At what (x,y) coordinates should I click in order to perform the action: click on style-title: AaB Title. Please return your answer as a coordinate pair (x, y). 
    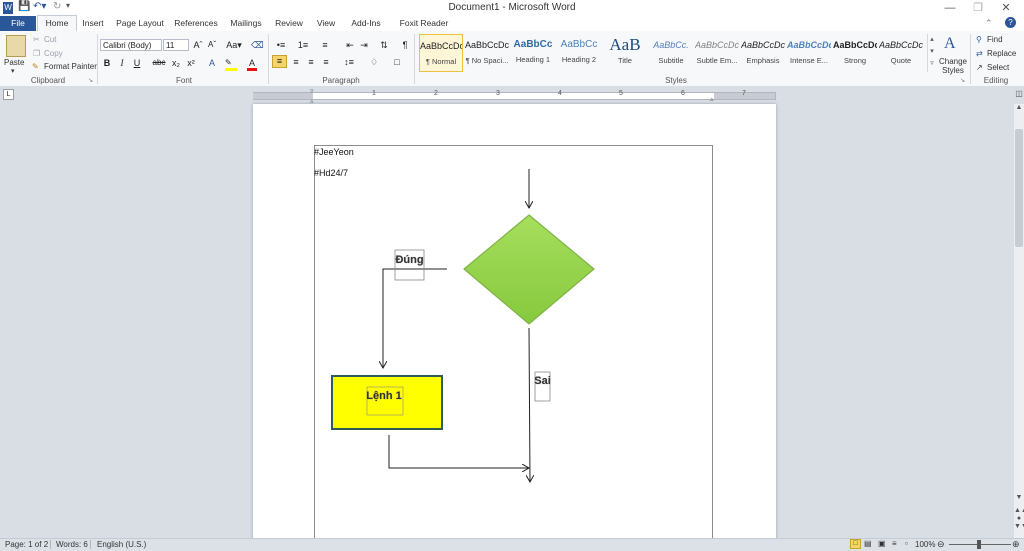
    Looking at the image, I should click on (625, 53).